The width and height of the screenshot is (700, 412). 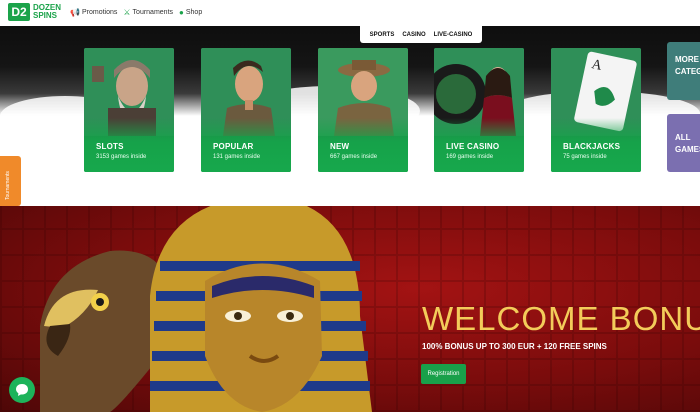 I want to click on category-card-blackjacks: A BLACKJACKS 75 games inside, so click(x=596, y=110).